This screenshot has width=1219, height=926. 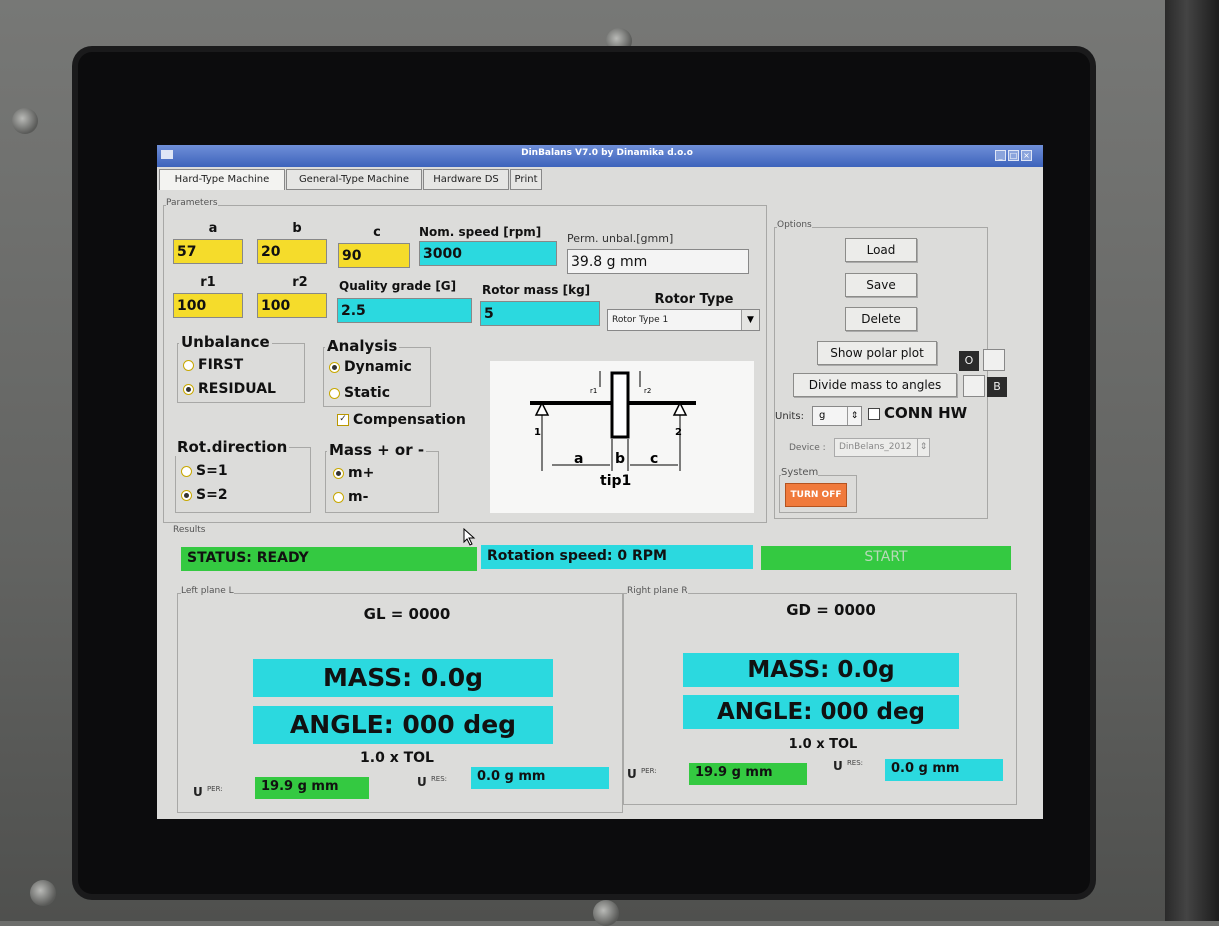 I want to click on left-u-res-value: 0.0 g mm, so click(x=540, y=778).